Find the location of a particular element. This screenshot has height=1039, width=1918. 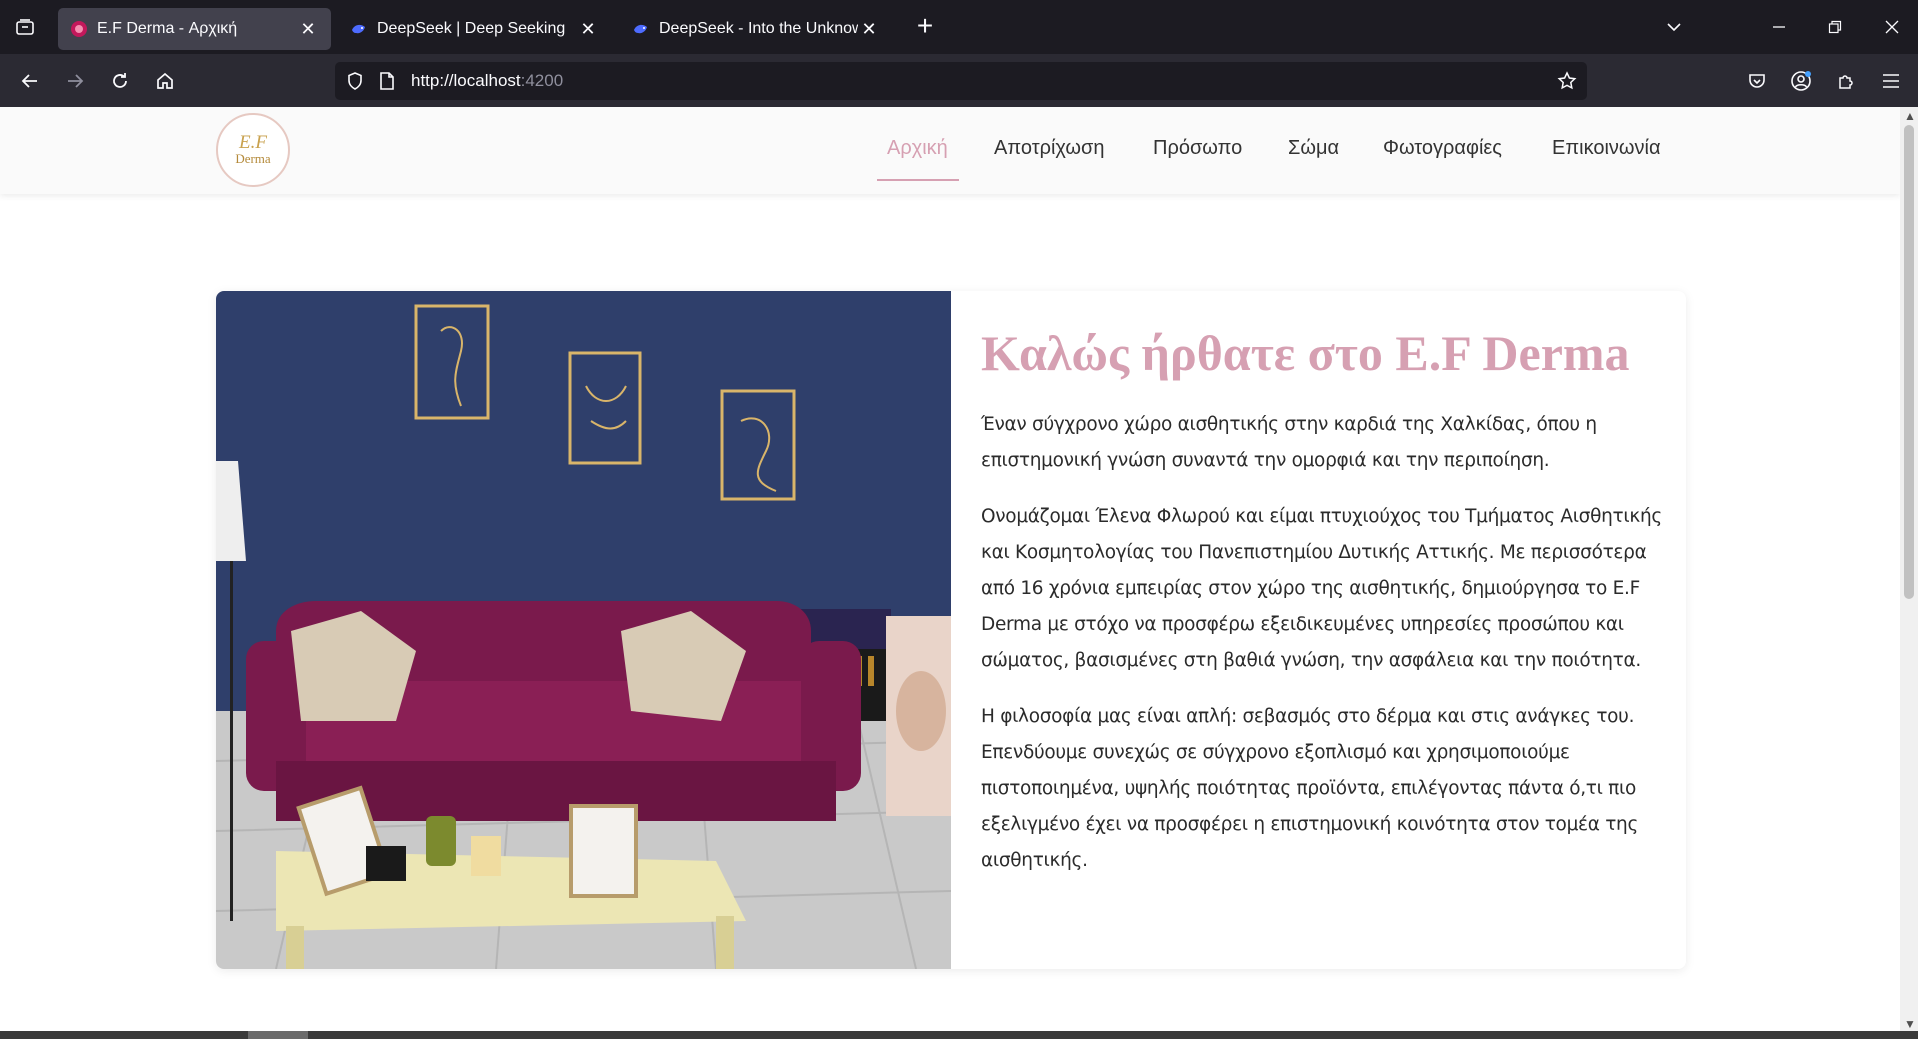

navigation-toolbar: http://localhost:4200 is located at coordinates (959, 80).